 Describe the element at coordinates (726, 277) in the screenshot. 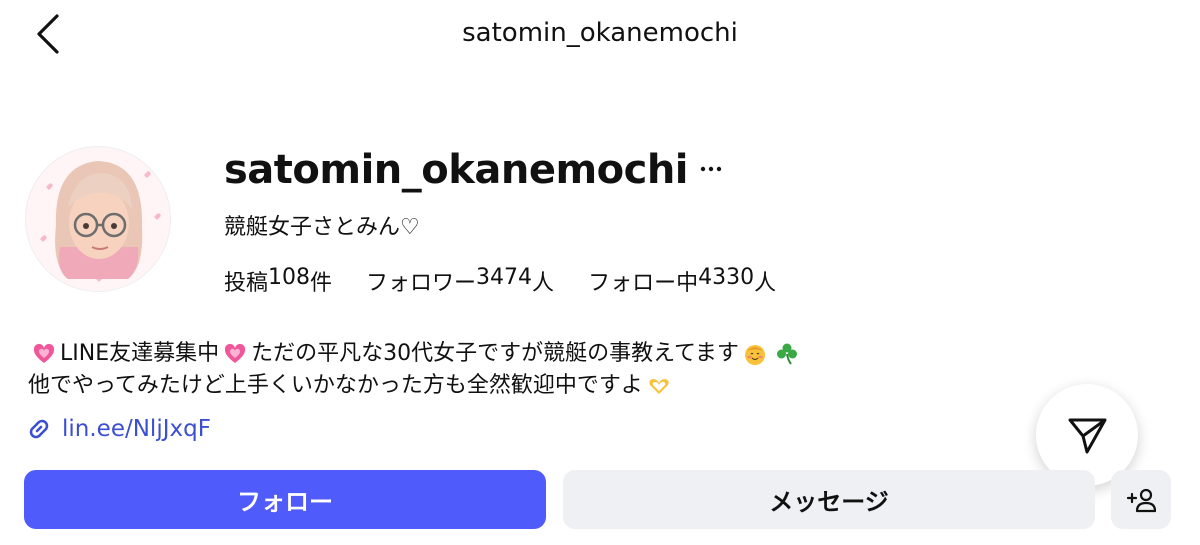

I see `following-number: 4330` at that location.